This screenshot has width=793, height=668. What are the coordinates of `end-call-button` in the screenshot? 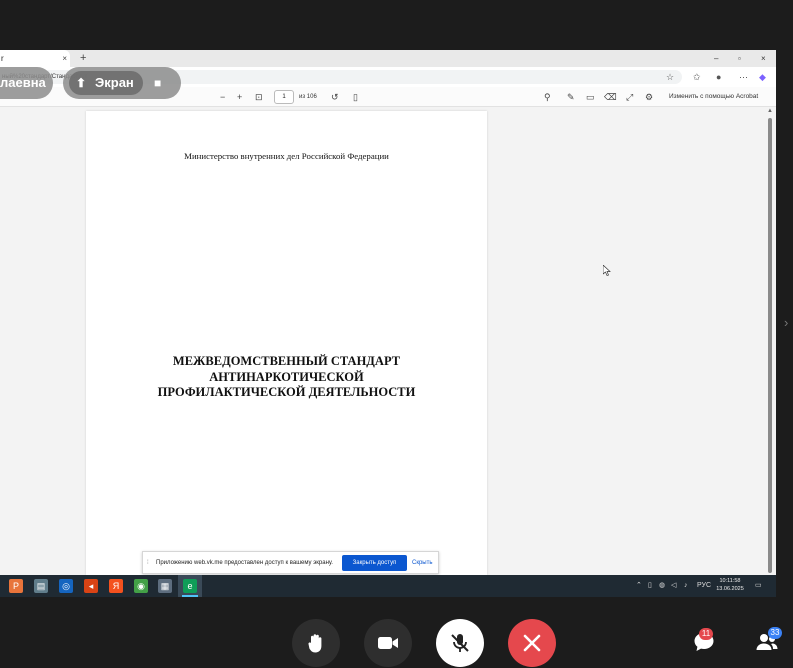 It's located at (532, 643).